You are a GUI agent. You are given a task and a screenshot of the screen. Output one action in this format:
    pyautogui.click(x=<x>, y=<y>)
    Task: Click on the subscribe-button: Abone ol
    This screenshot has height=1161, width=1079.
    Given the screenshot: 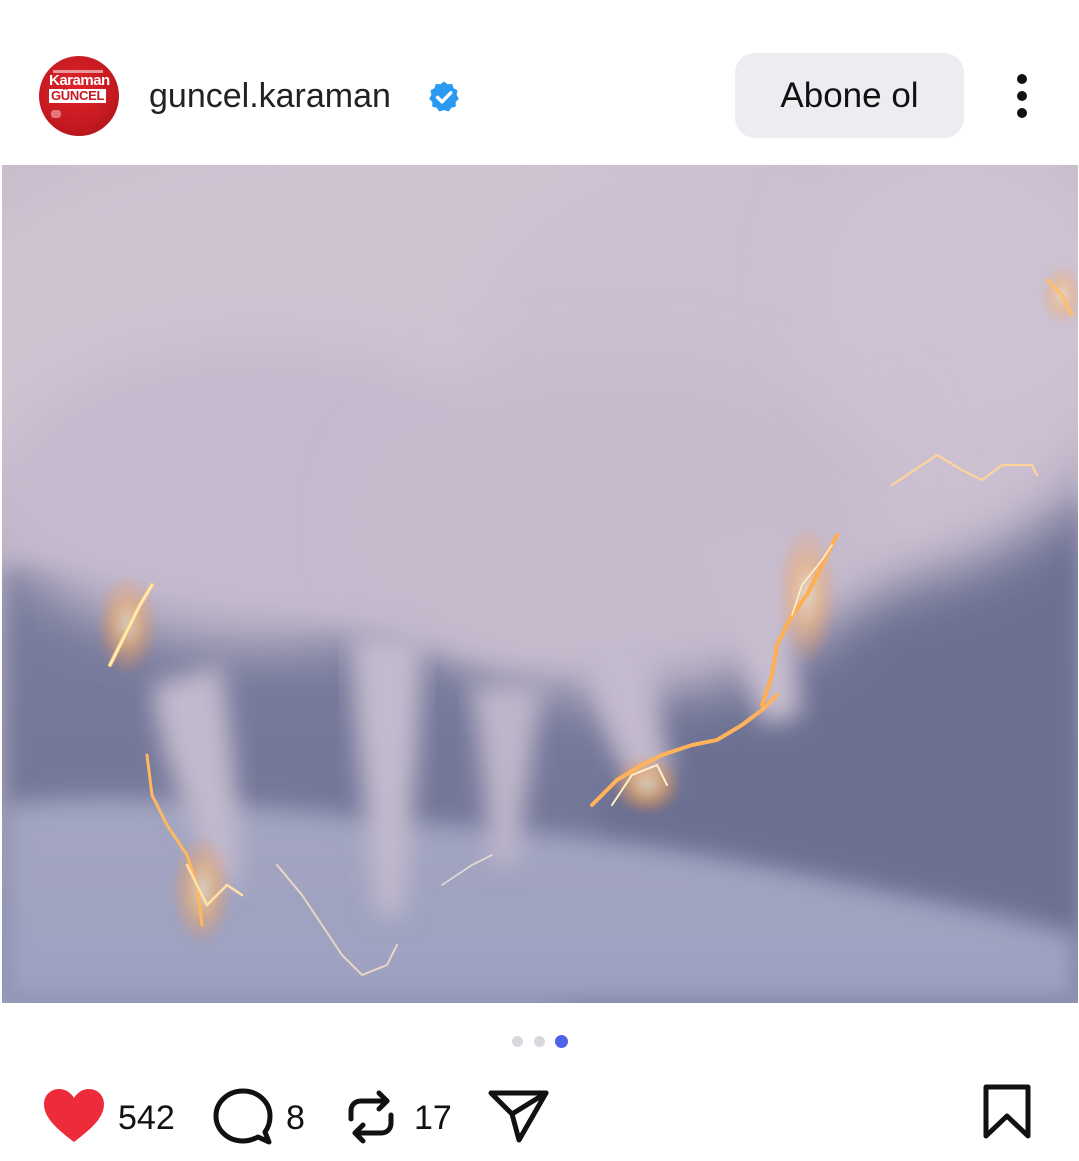 What is the action you would take?
    pyautogui.click(x=849, y=95)
    